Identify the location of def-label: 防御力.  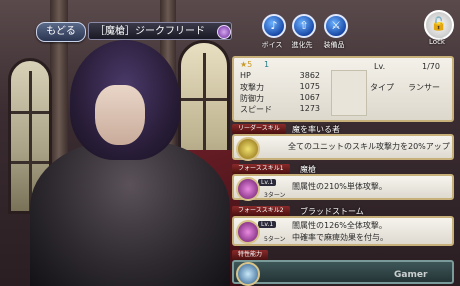
(252, 98).